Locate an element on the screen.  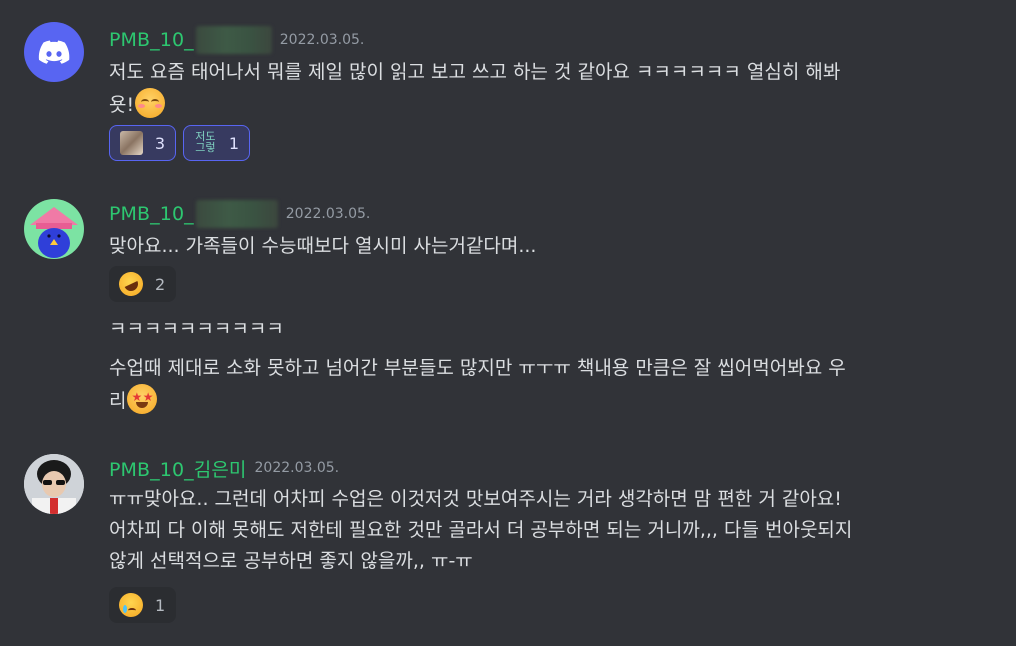
reaction-count: 3 is located at coordinates (159, 143).